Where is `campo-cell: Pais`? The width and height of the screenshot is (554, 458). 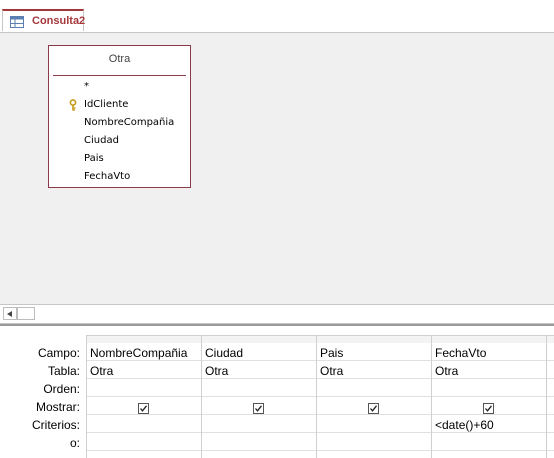
campo-cell: Pais is located at coordinates (331, 353).